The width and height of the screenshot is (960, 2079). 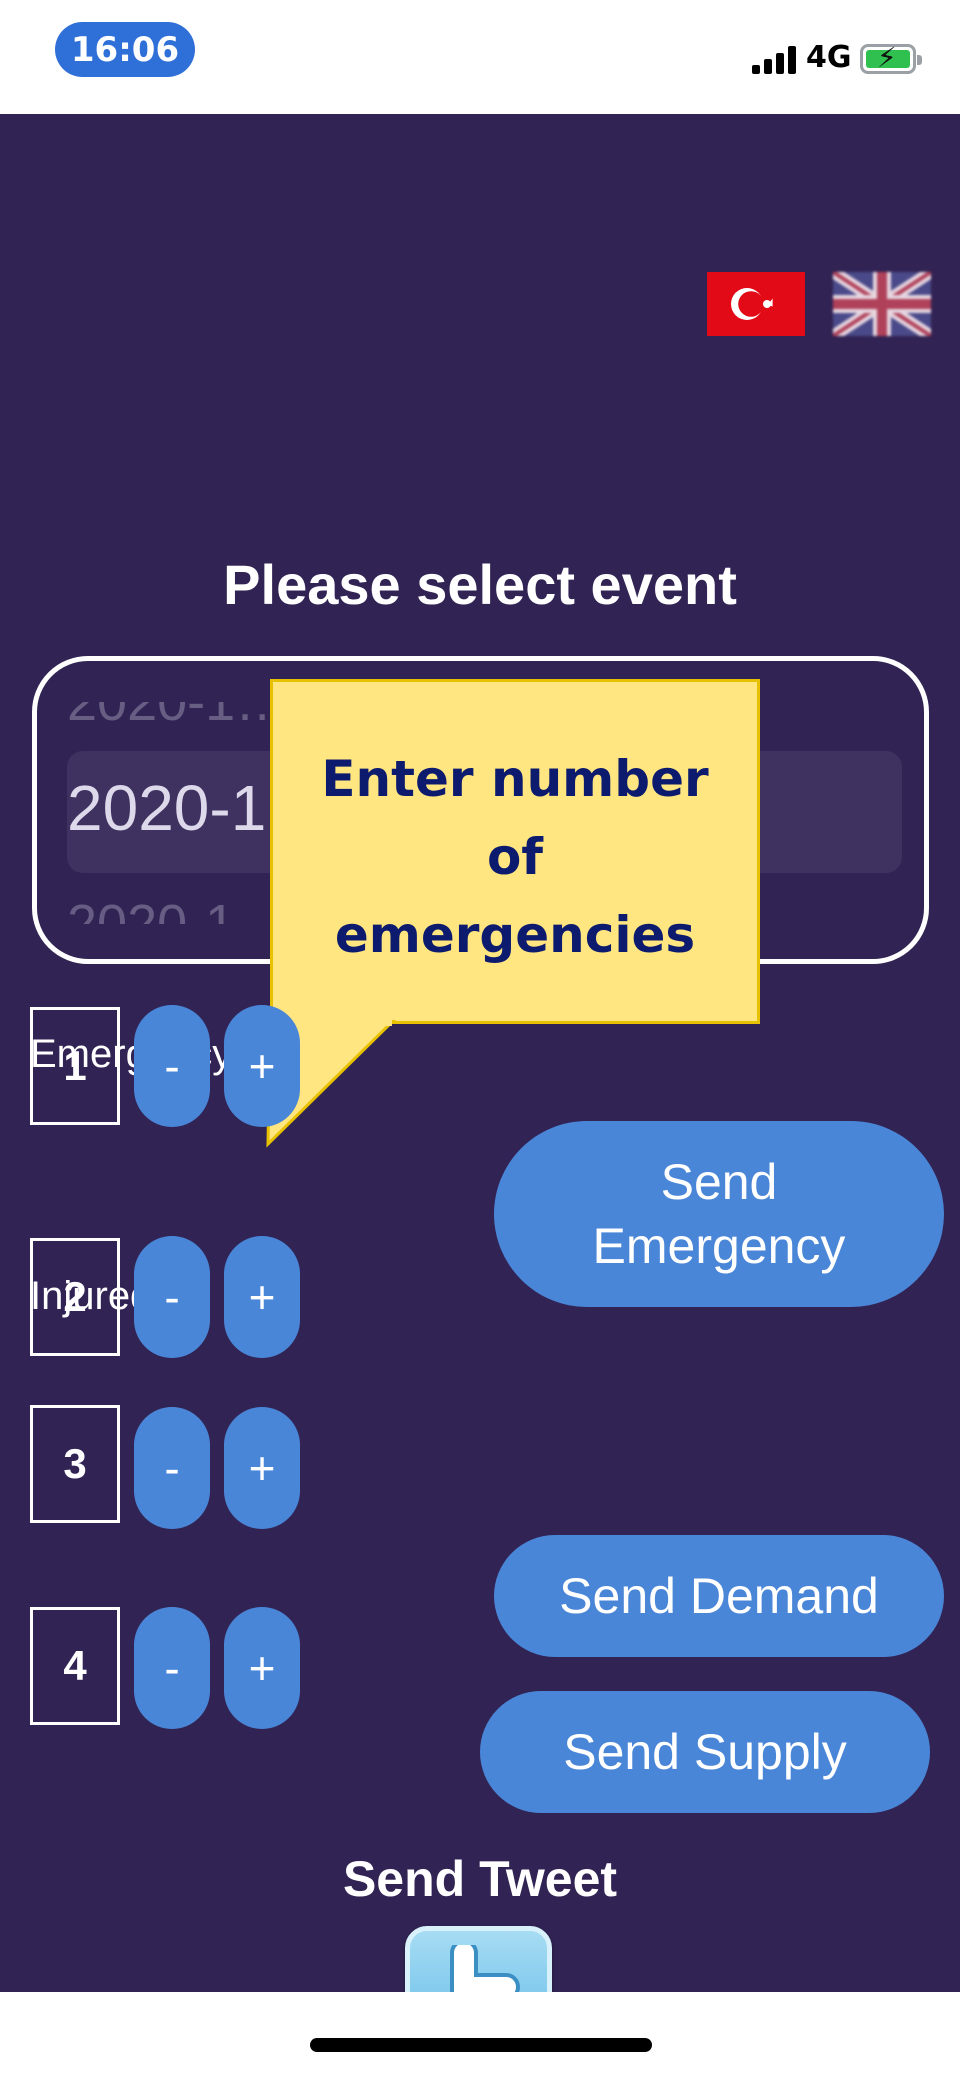 I want to click on send-tweet-label: Send Tweet, so click(x=480, y=1879).